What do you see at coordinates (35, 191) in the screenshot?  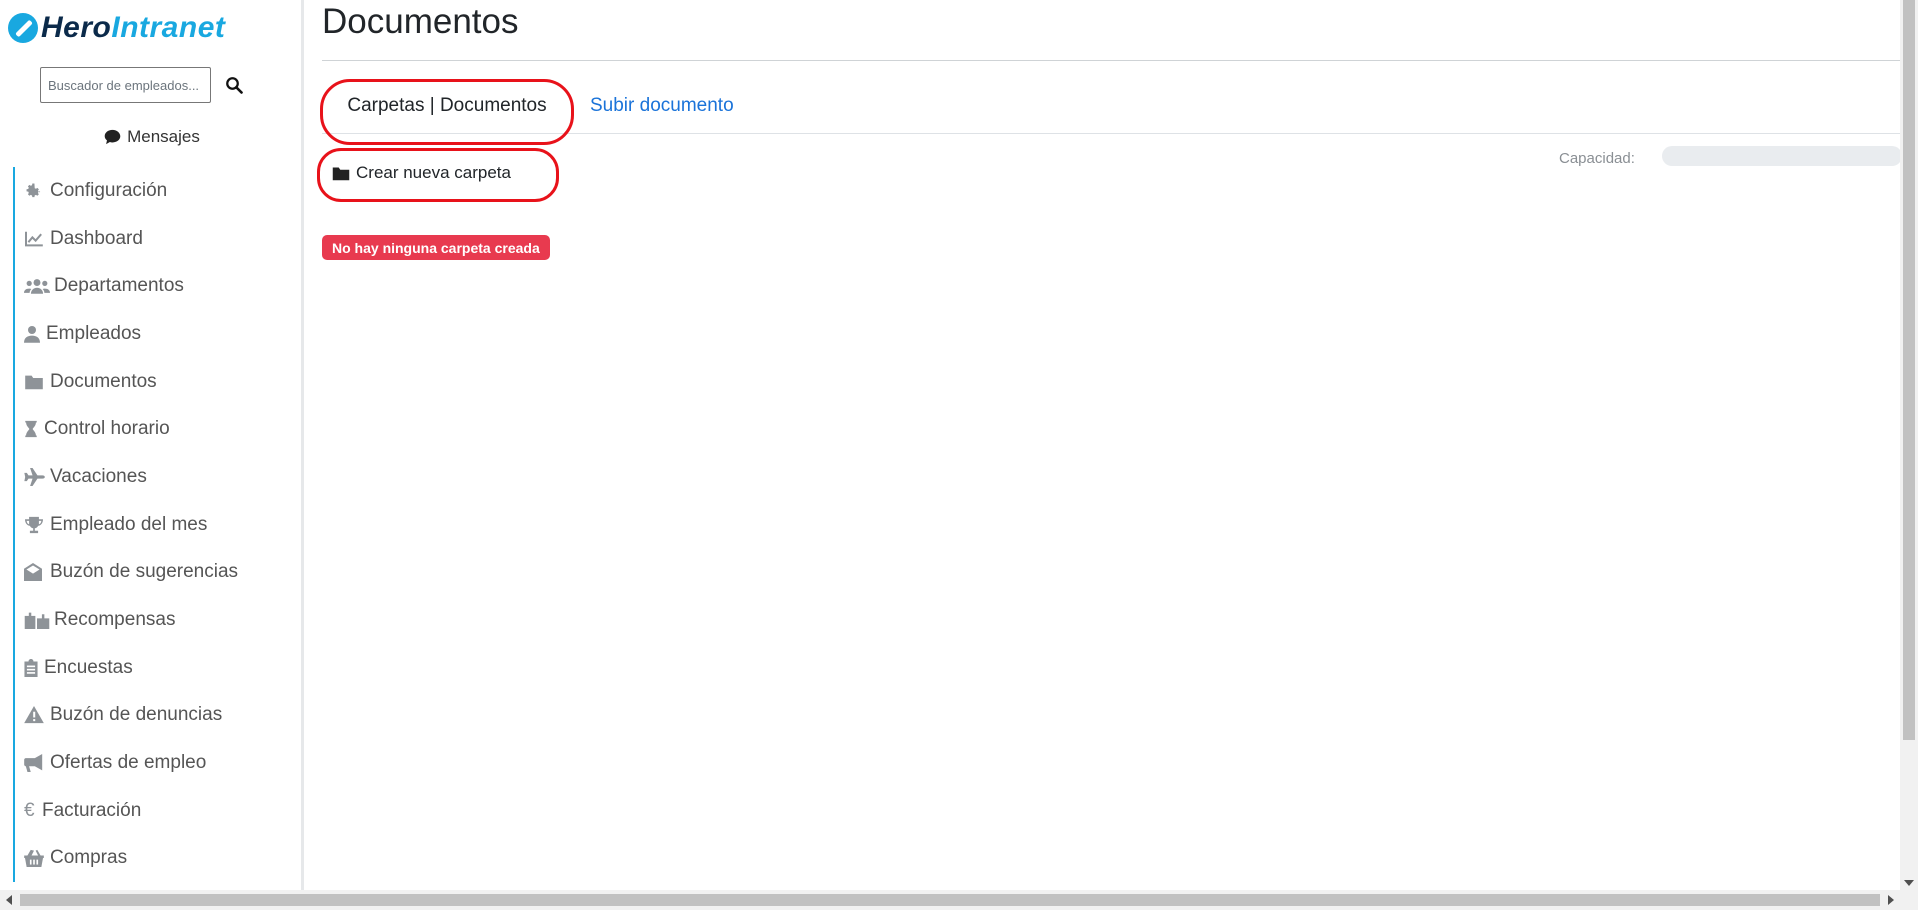 I see `gear-icon` at bounding box center [35, 191].